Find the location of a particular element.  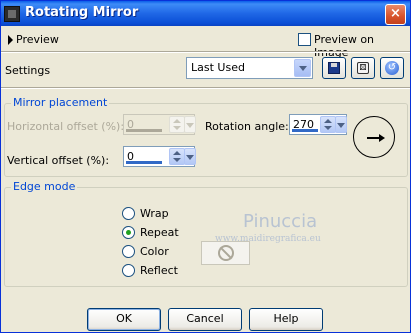

ok-button: OK is located at coordinates (124, 319).